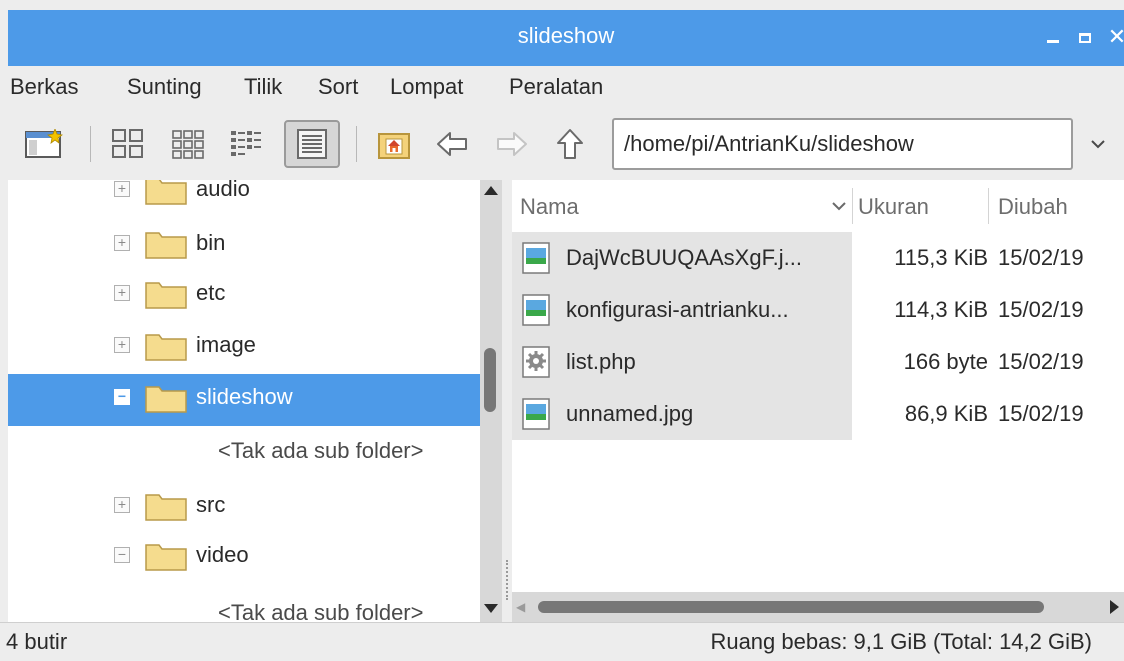 This screenshot has width=1124, height=661. What do you see at coordinates (536, 362) in the screenshot?
I see `script-file-icon` at bounding box center [536, 362].